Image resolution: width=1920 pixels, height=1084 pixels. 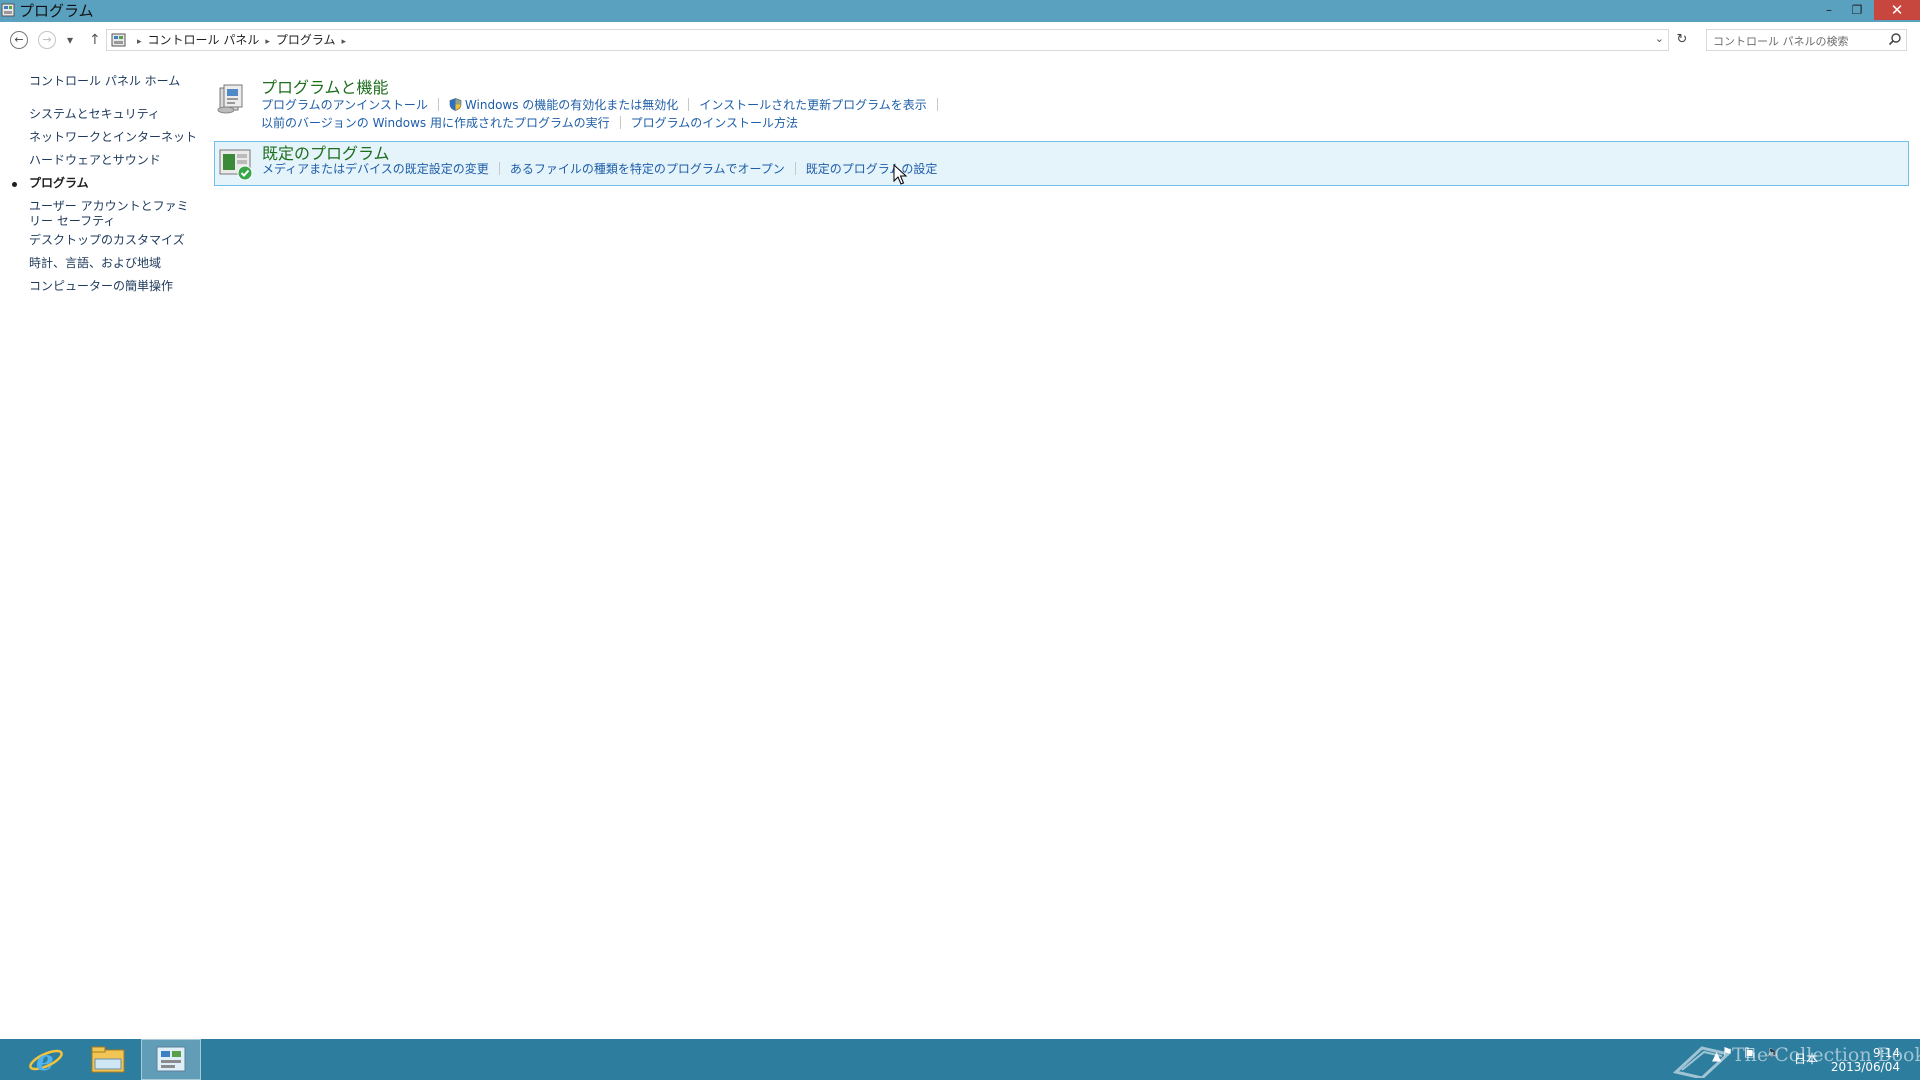 What do you see at coordinates (107, 240) in the screenshot?
I see `sidebar-item-personalization: デスクトップのカスタマイズ` at bounding box center [107, 240].